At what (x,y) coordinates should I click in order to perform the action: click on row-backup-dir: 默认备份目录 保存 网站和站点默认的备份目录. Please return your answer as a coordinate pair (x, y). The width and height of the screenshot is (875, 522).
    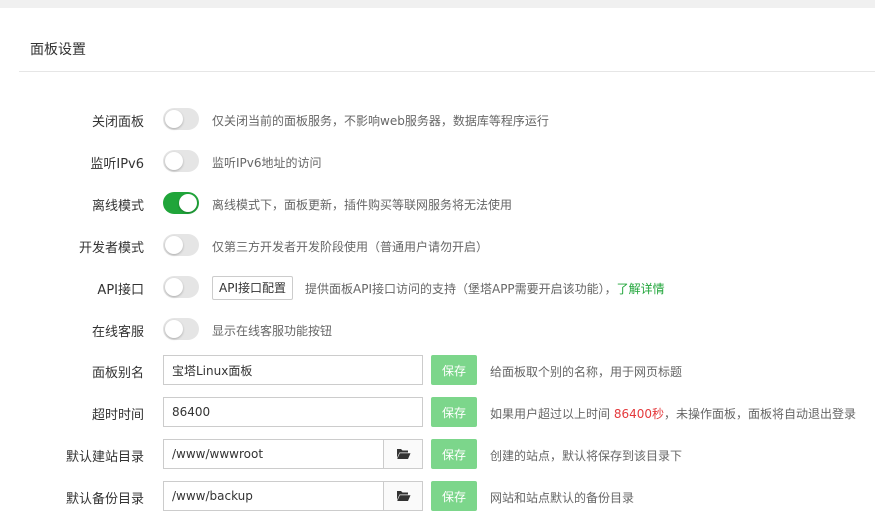
    Looking at the image, I should click on (437, 496).